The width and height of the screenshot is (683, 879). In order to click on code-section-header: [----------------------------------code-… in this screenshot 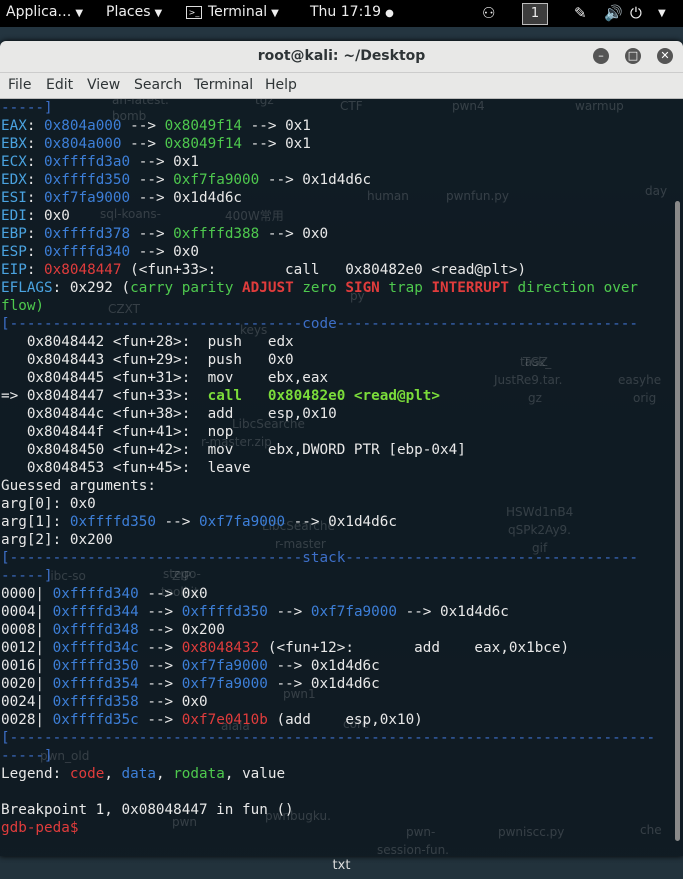, I will do `click(319, 324)`.